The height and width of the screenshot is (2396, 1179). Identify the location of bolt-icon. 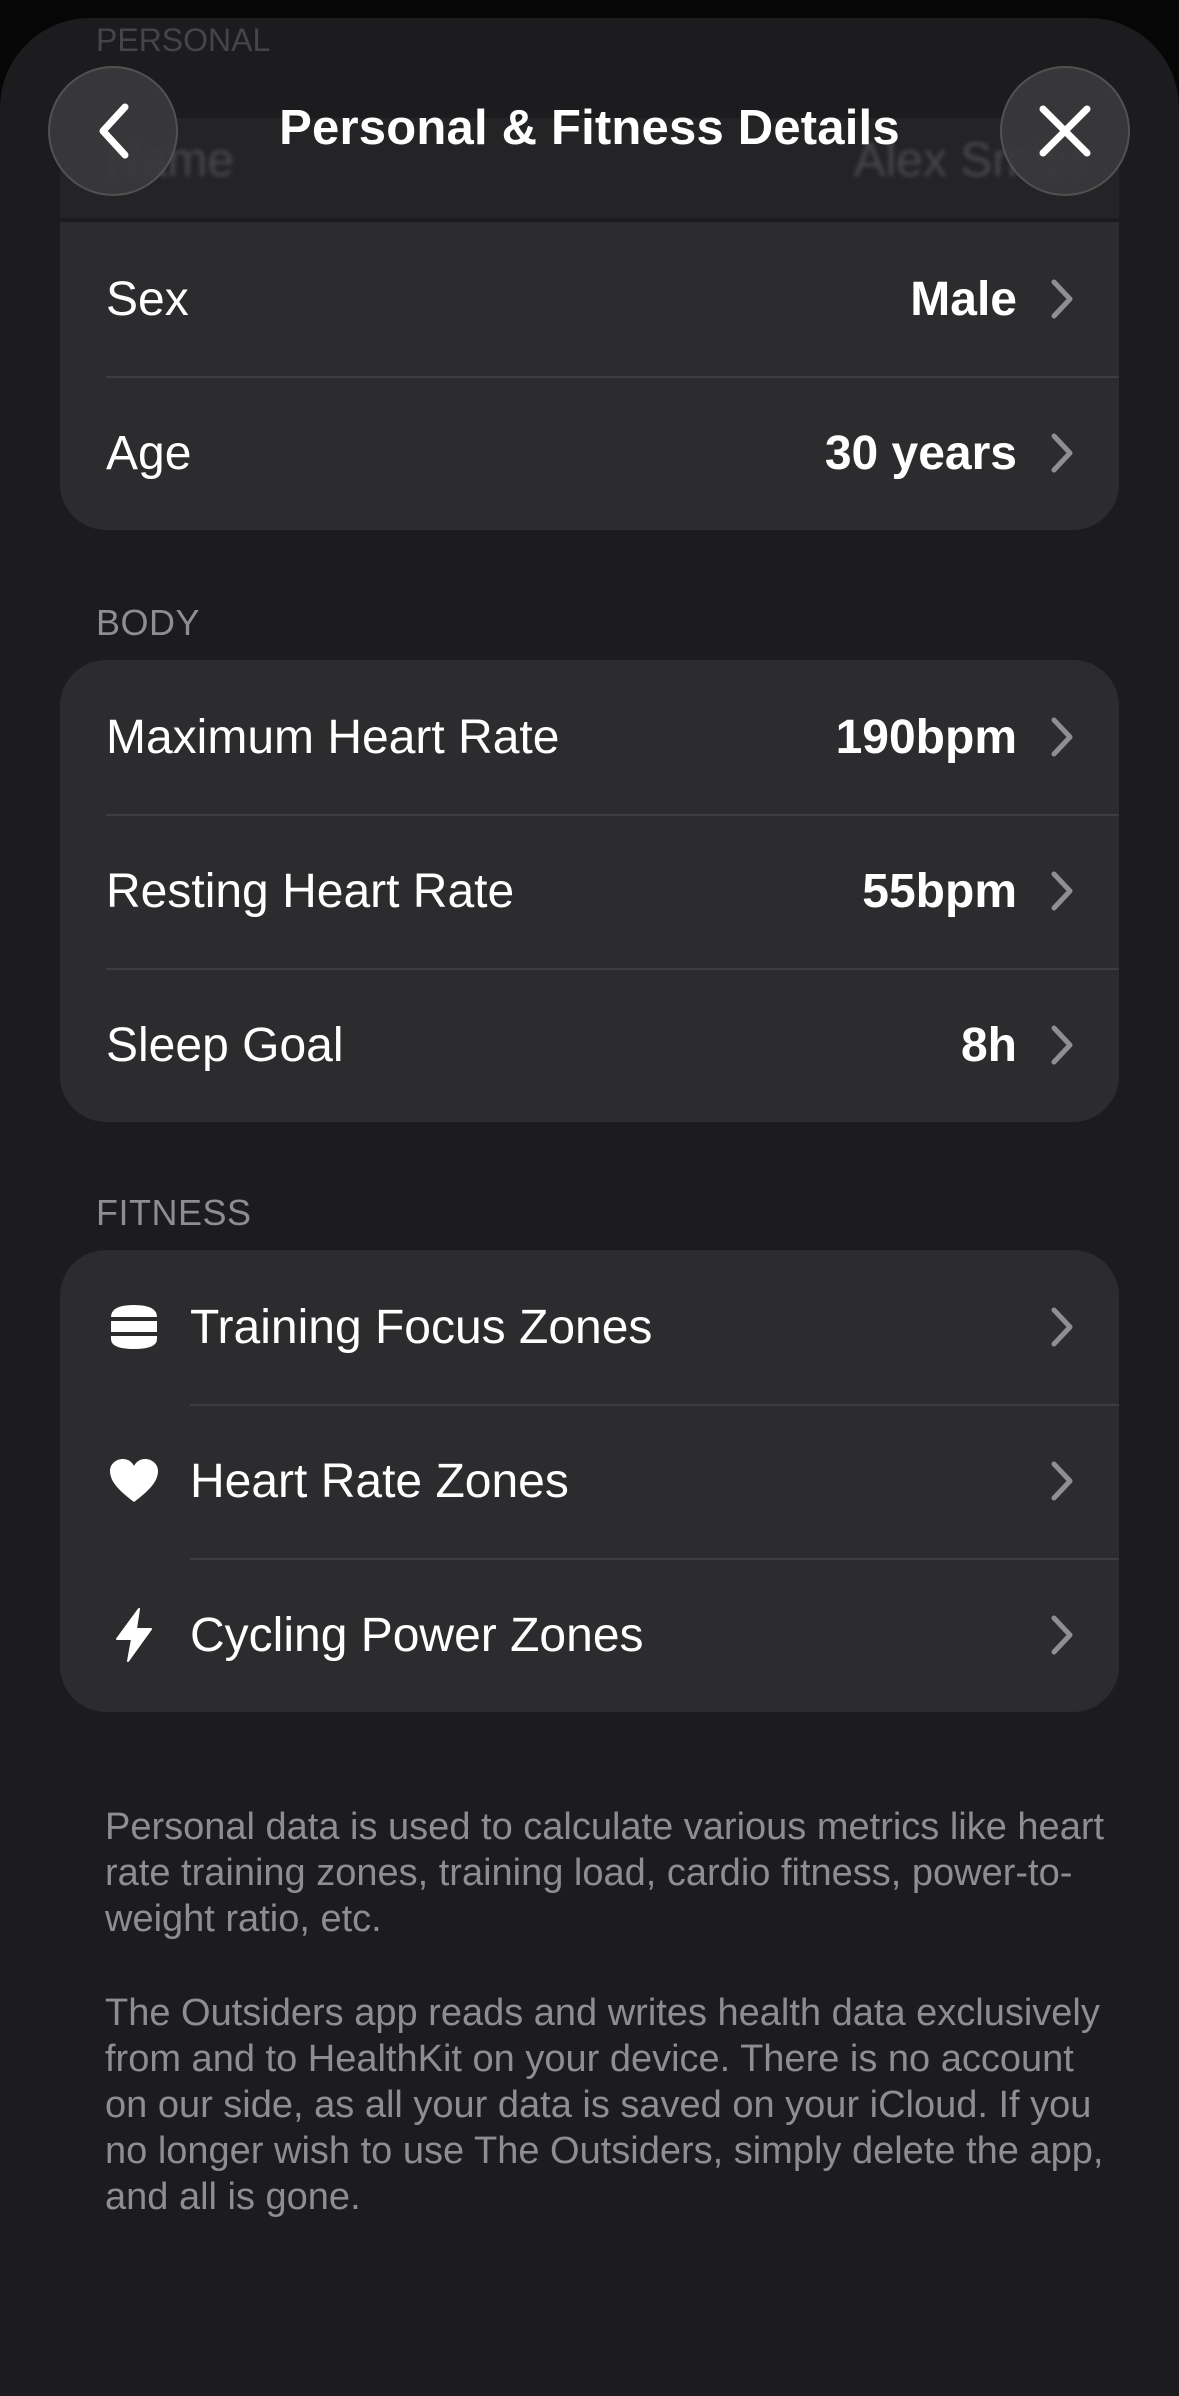
(134, 1635).